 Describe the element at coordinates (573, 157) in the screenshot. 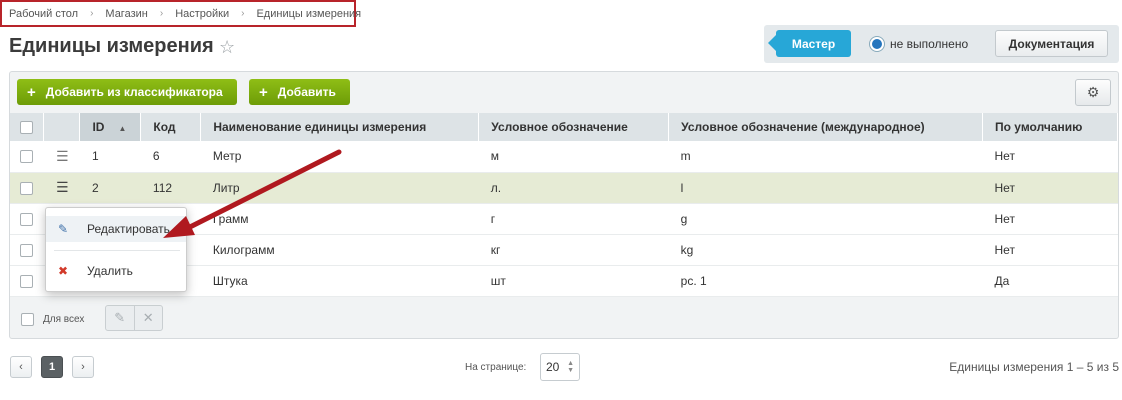

I see `cell-symbol: м` at that location.